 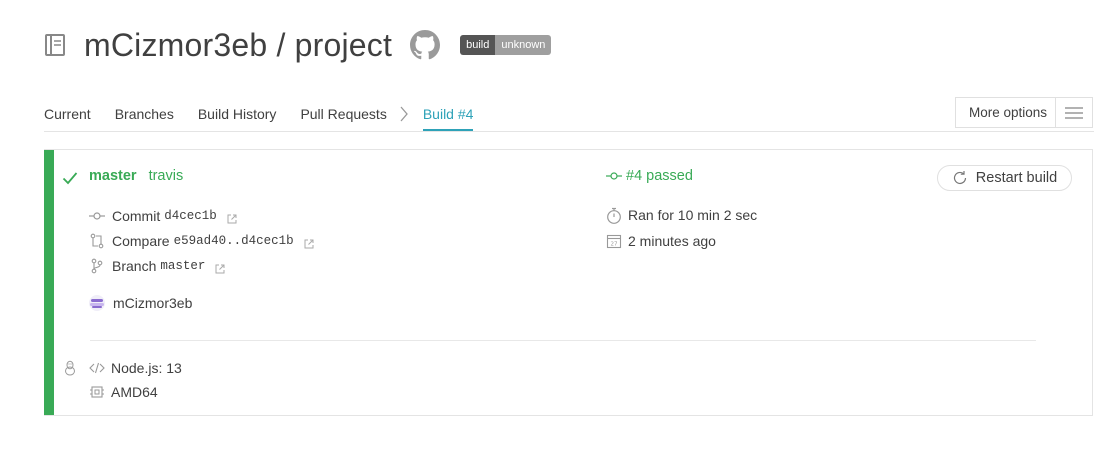 I want to click on tab-current: Current, so click(x=67, y=114).